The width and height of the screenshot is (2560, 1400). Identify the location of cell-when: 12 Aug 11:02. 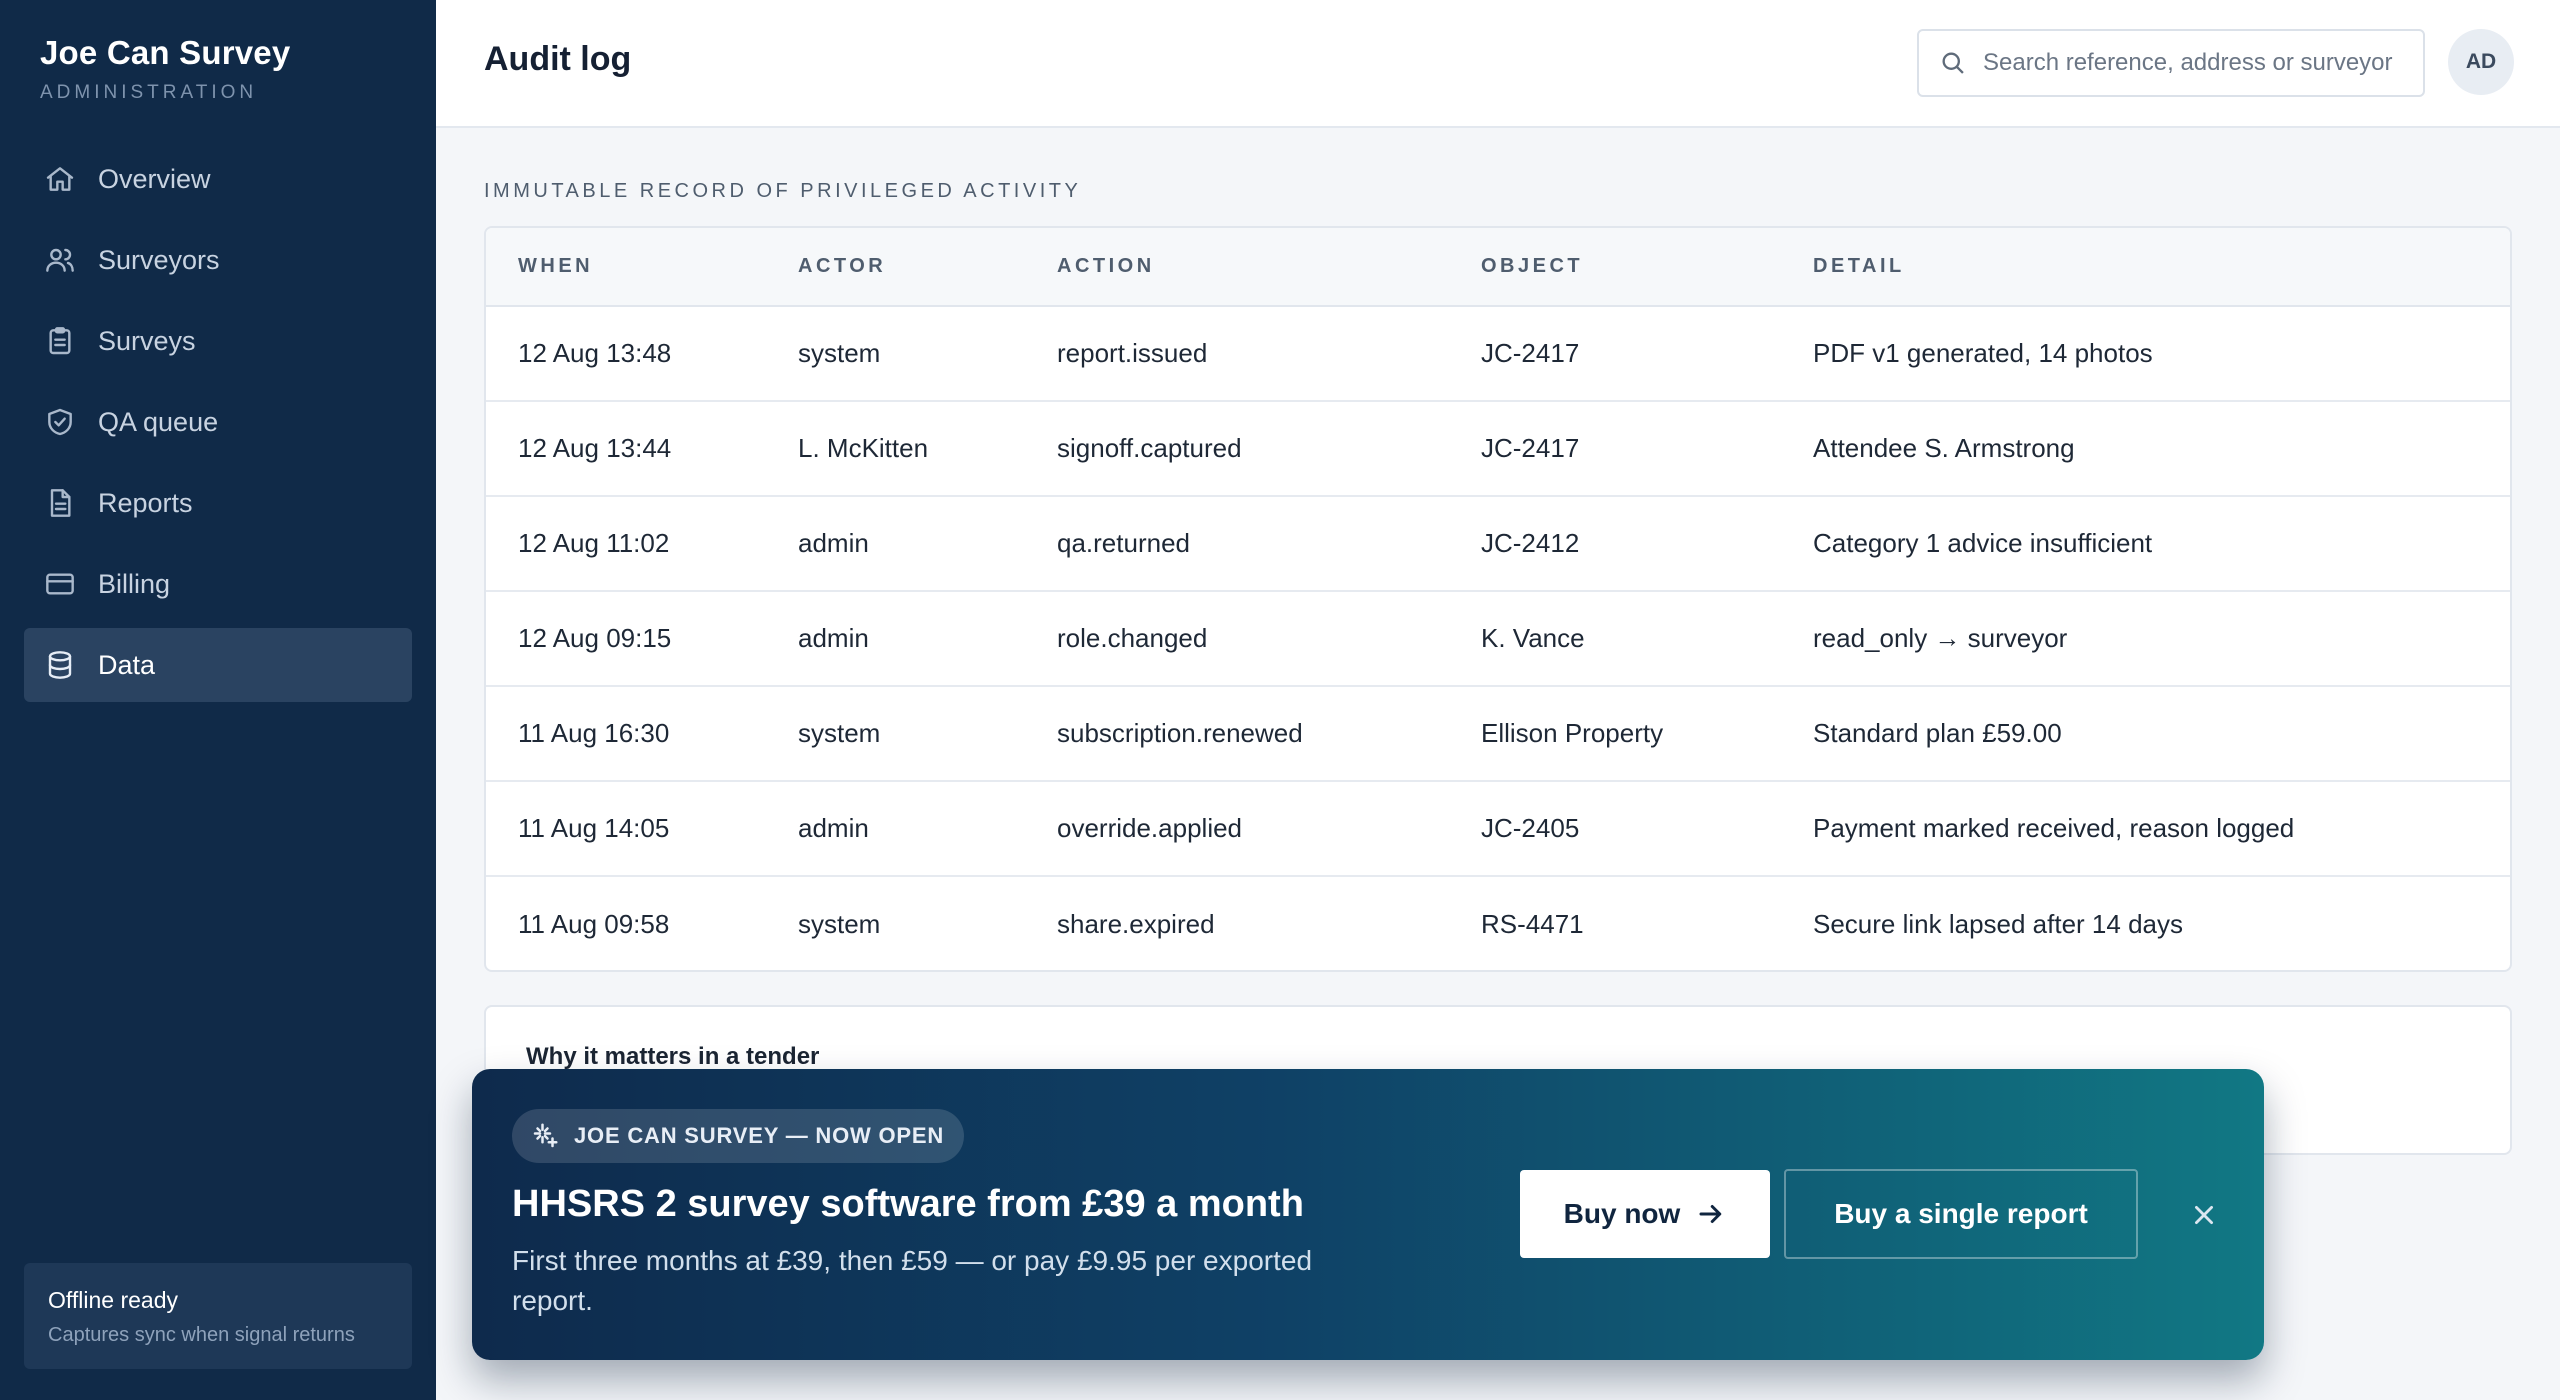
(626, 544).